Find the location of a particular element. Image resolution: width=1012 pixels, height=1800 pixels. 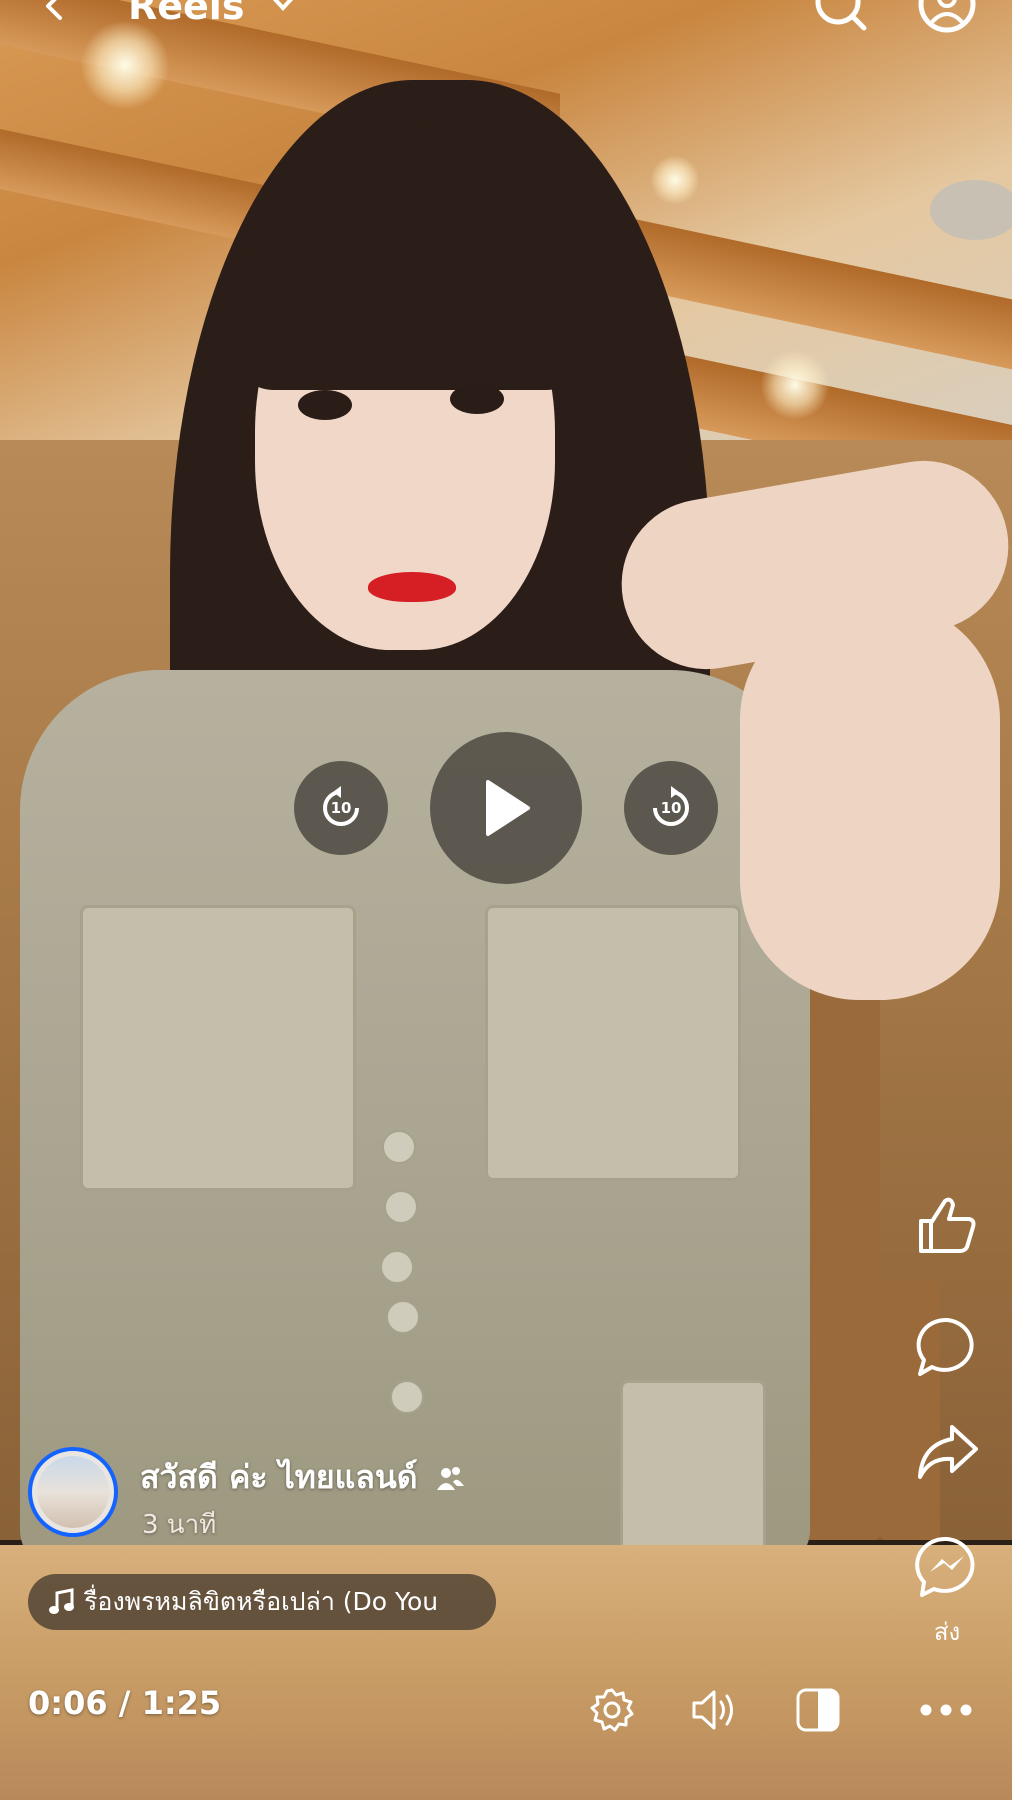

back-arrow-icon is located at coordinates (54, 15).